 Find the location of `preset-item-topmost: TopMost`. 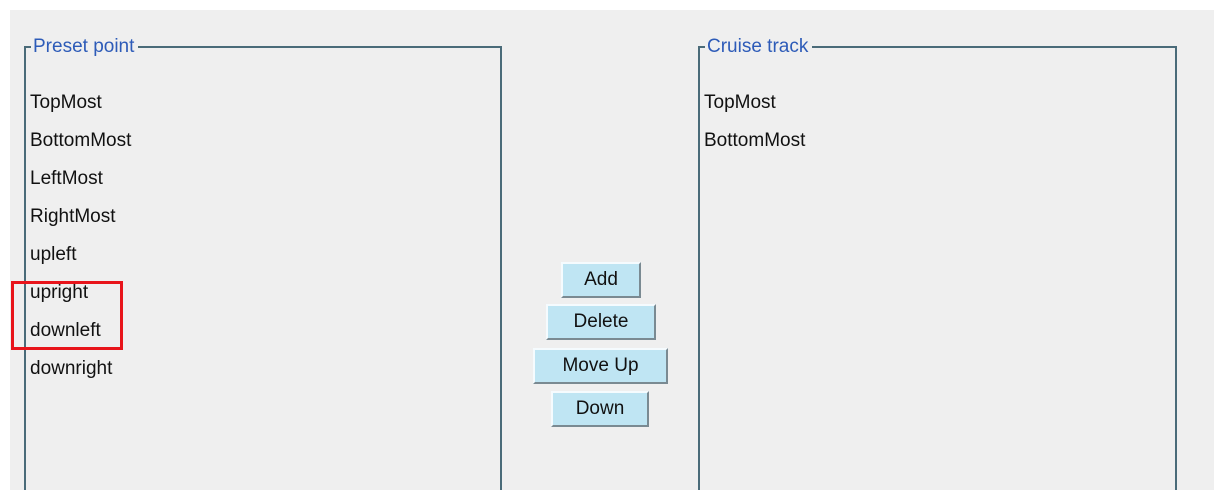

preset-item-topmost: TopMost is located at coordinates (80, 110).